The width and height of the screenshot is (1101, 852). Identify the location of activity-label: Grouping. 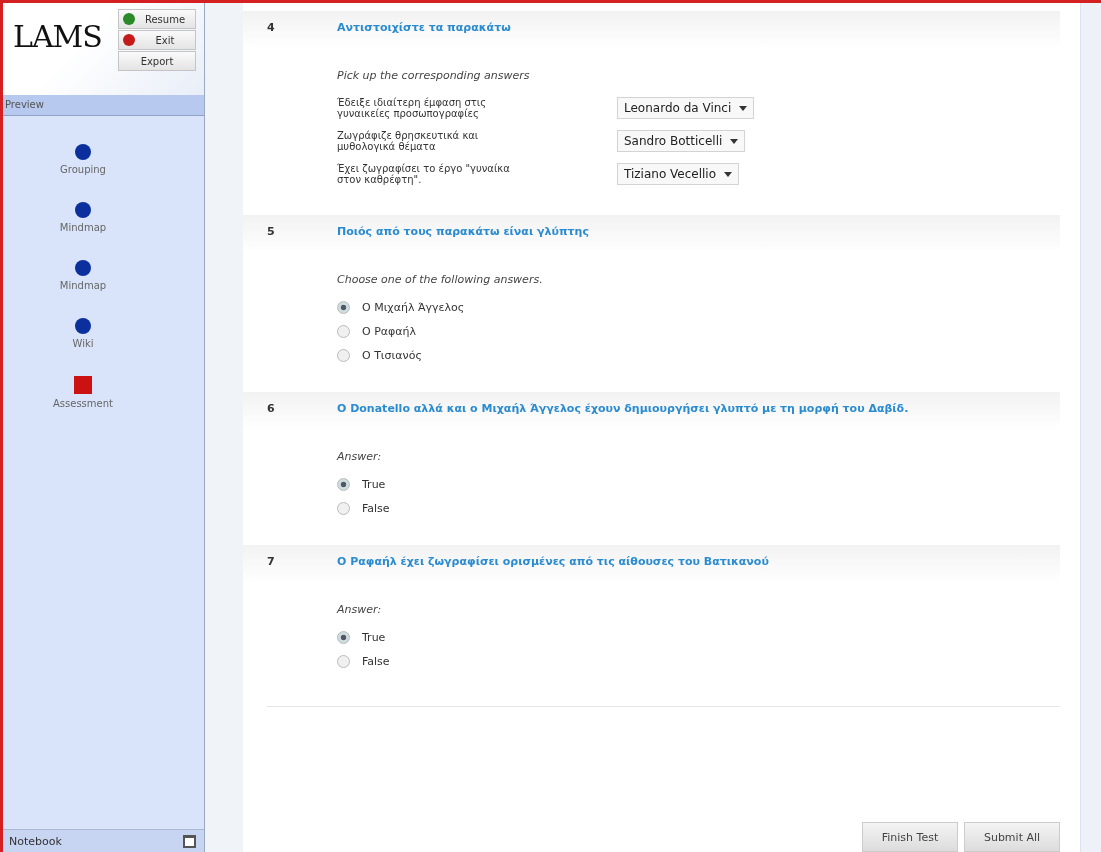
(83, 169).